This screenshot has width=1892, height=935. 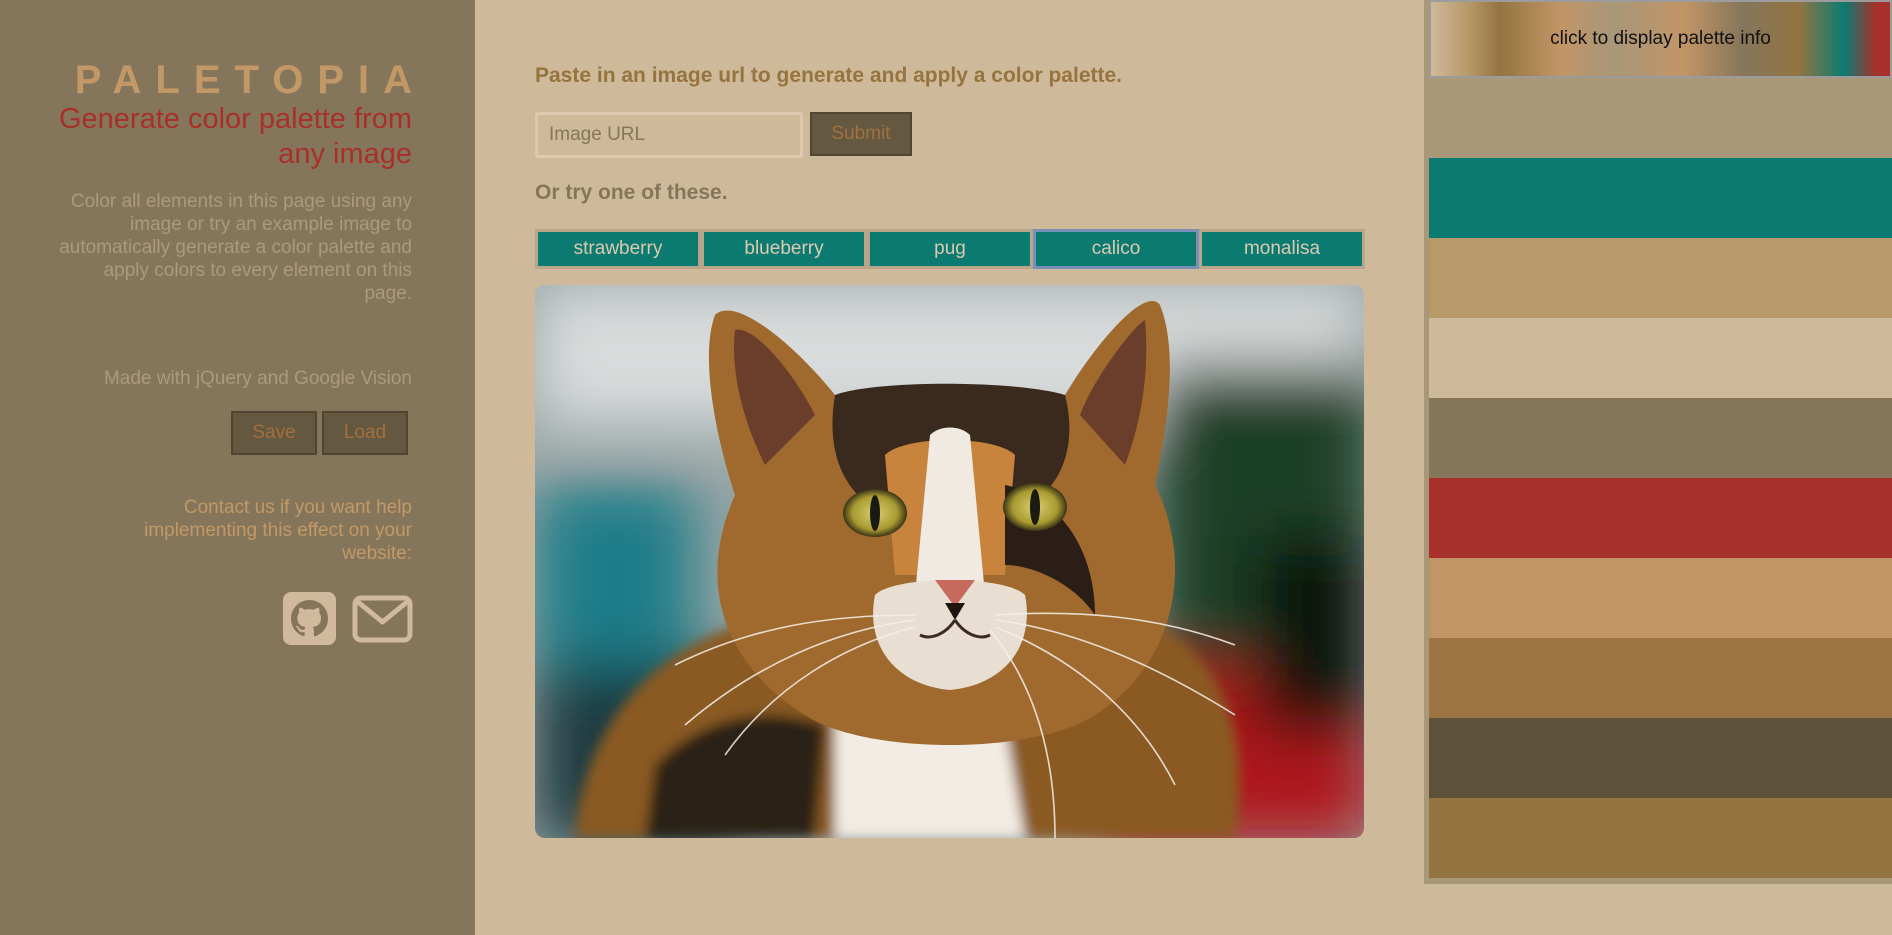 What do you see at coordinates (618, 249) in the screenshot?
I see `example-strawberry-button: strawberry` at bounding box center [618, 249].